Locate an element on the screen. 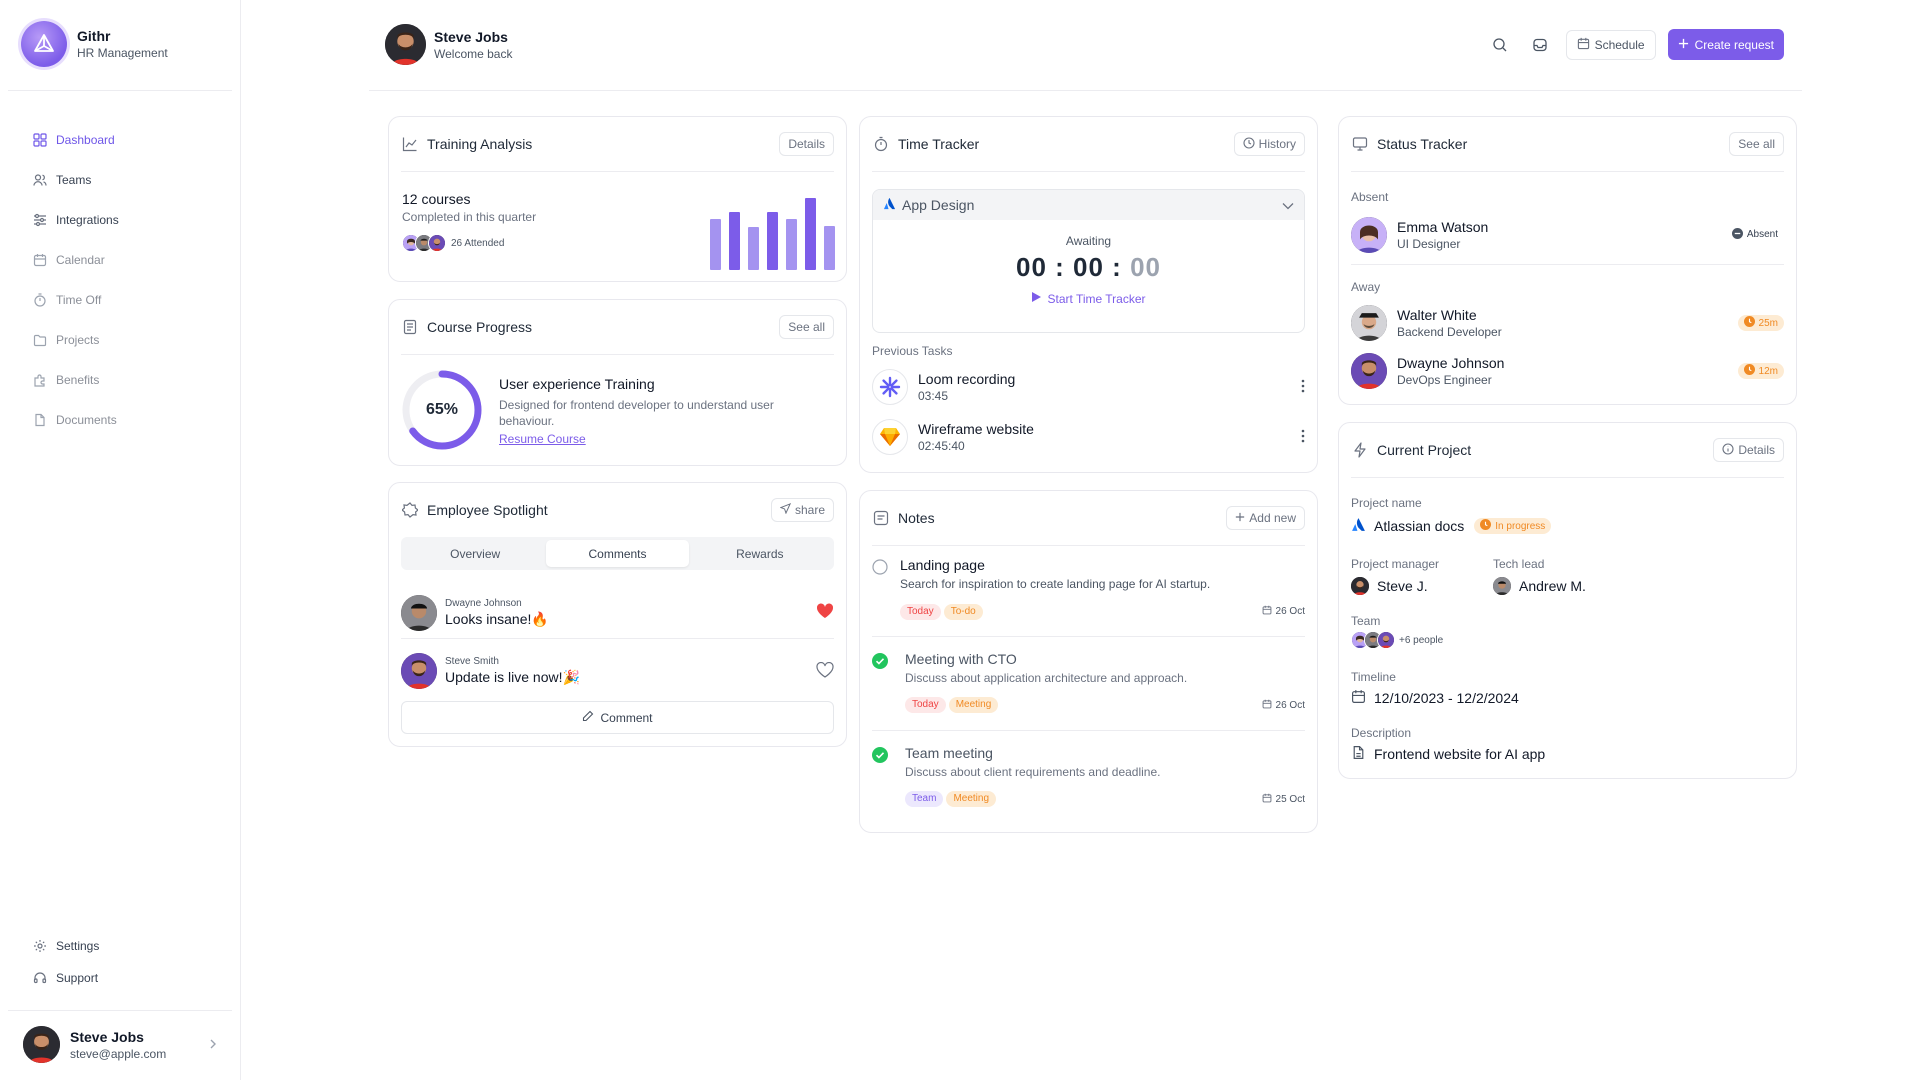 This screenshot has height=1080, width=1920. person-name: Dwayne Johnson is located at coordinates (1451, 363).